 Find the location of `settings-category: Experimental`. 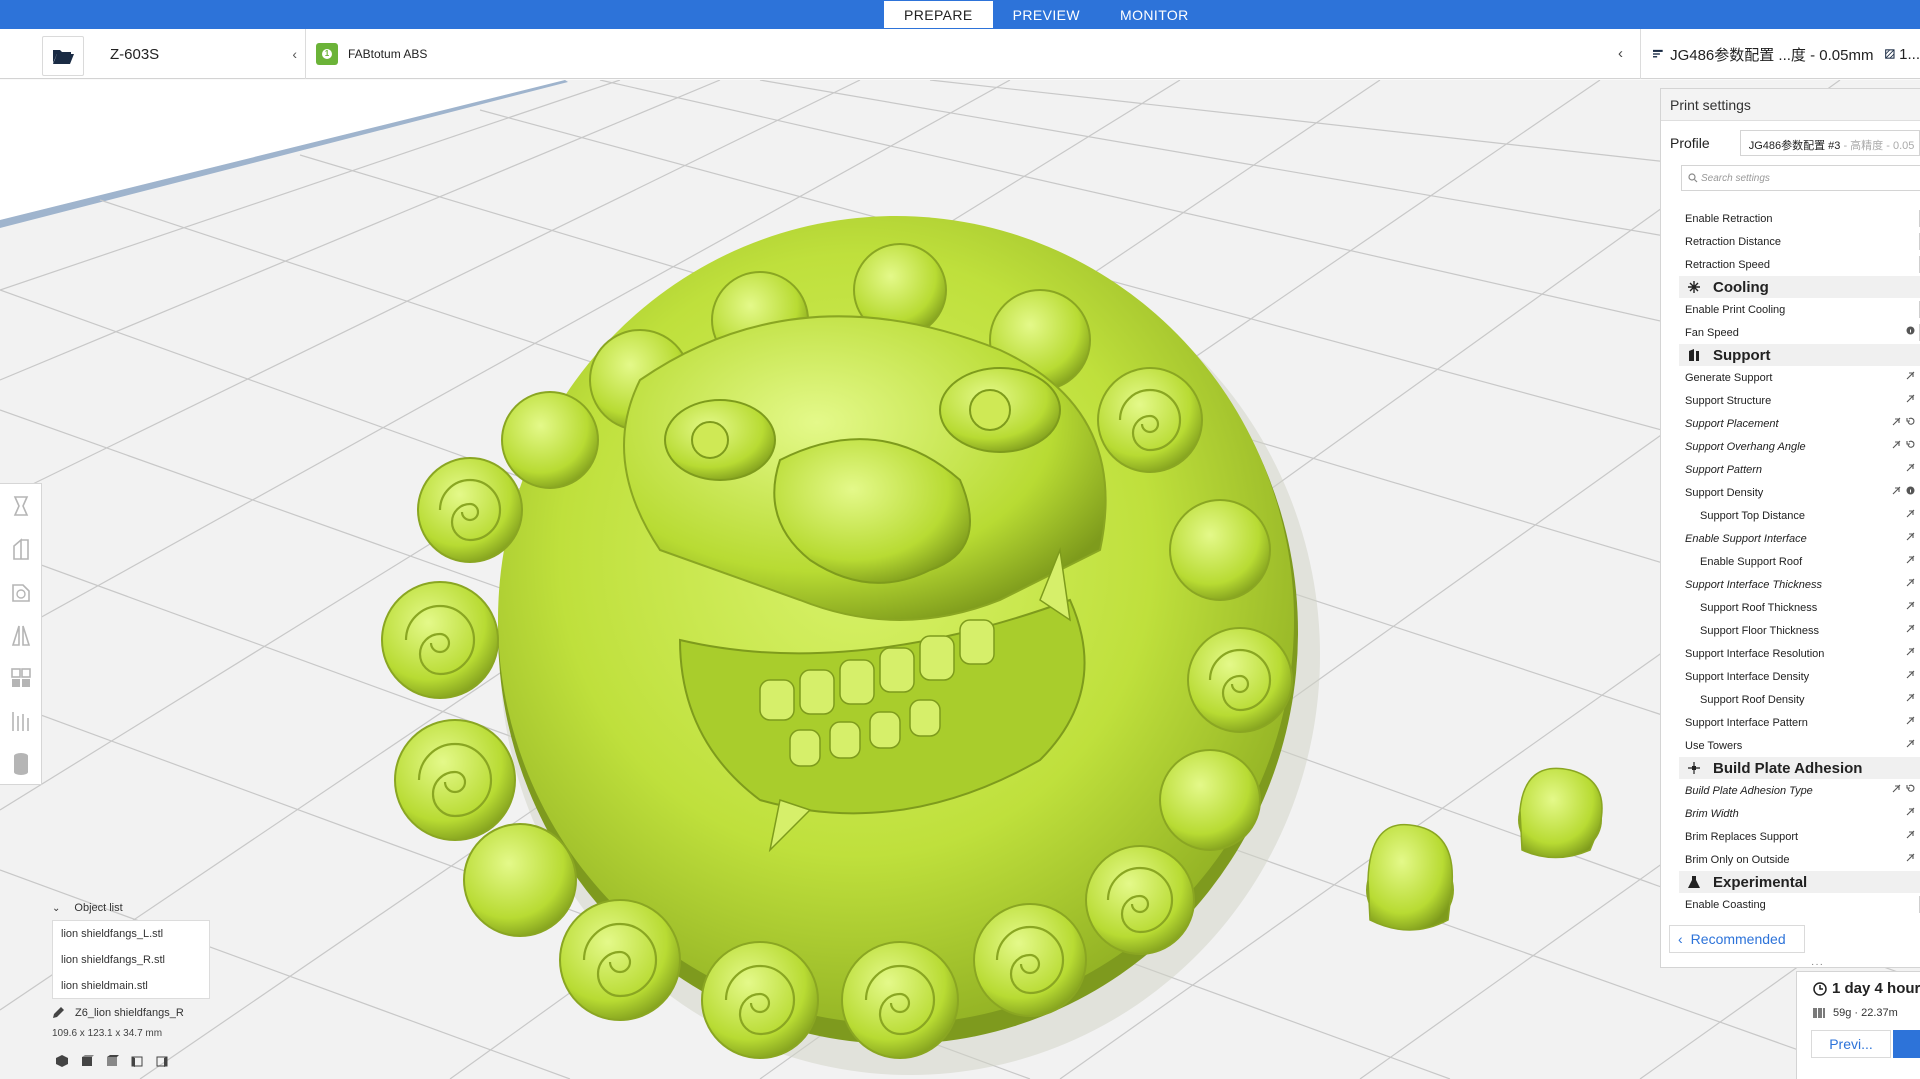

settings-category: Experimental is located at coordinates (1799, 882).